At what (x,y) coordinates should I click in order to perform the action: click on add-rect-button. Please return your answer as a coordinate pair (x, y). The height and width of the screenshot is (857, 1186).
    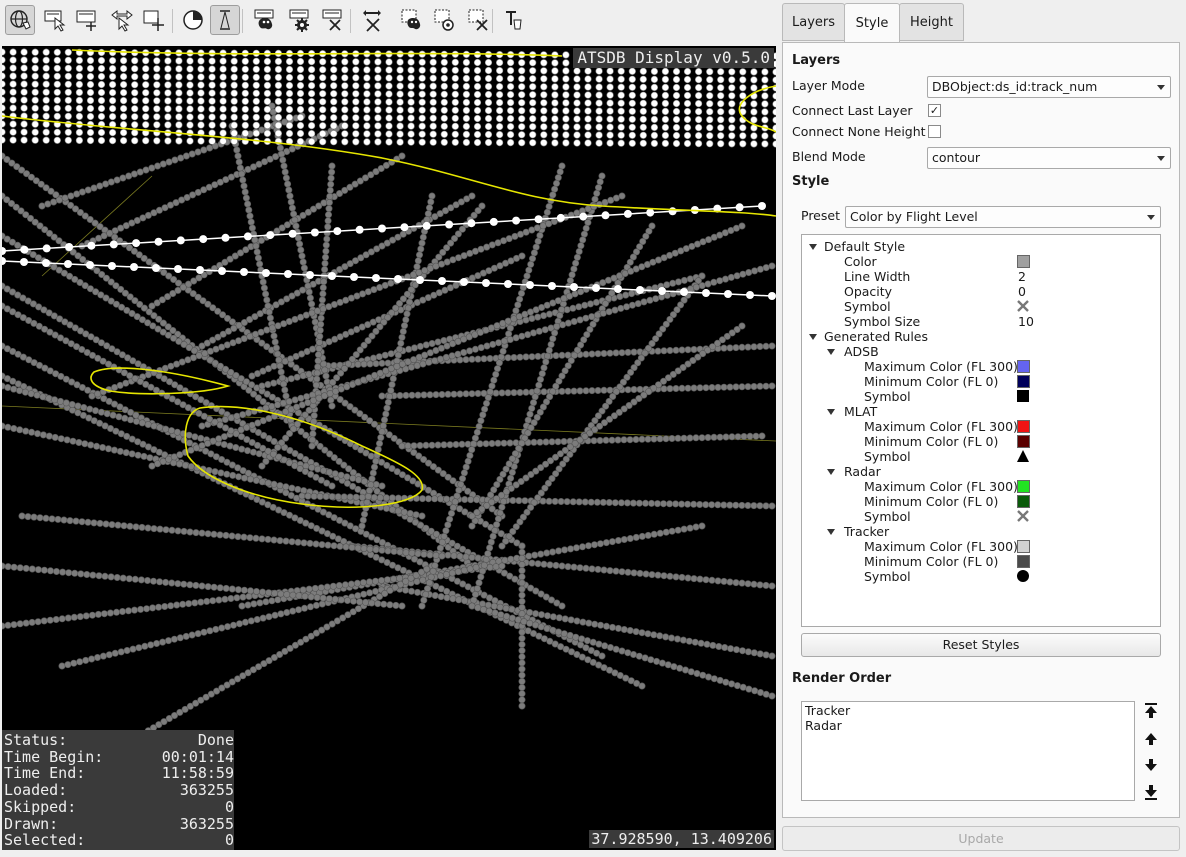
    Looking at the image, I should click on (87, 20).